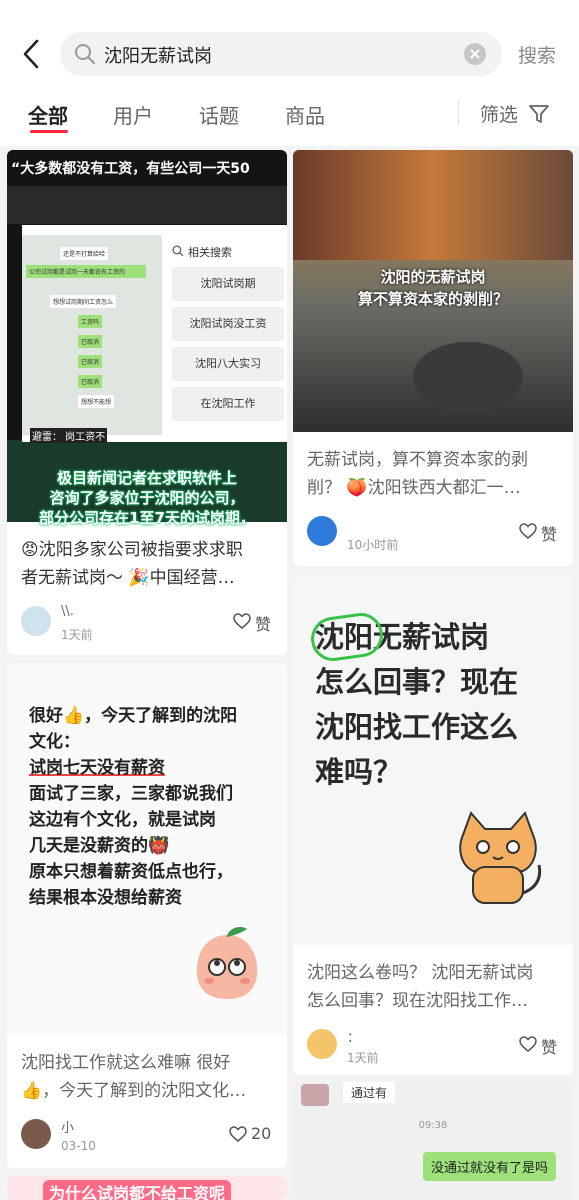 The height and width of the screenshot is (1200, 579). I want to click on chat-message: 通过有, so click(369, 1092).